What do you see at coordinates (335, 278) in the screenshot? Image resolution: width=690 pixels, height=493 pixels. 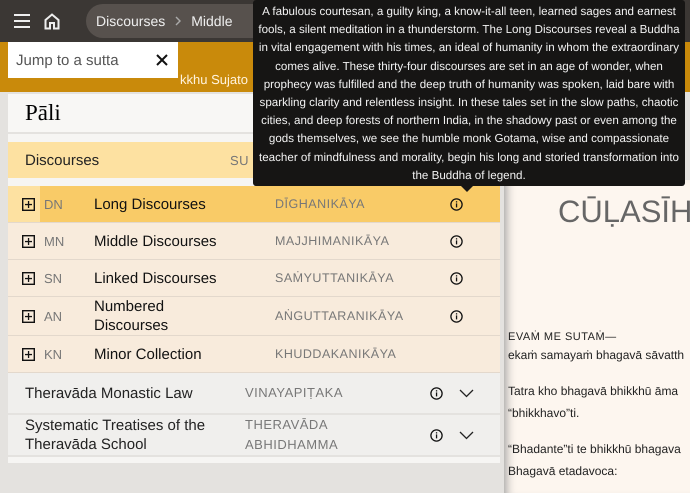 I see `pali-name: SAṀYUTTANIKĀYA` at bounding box center [335, 278].